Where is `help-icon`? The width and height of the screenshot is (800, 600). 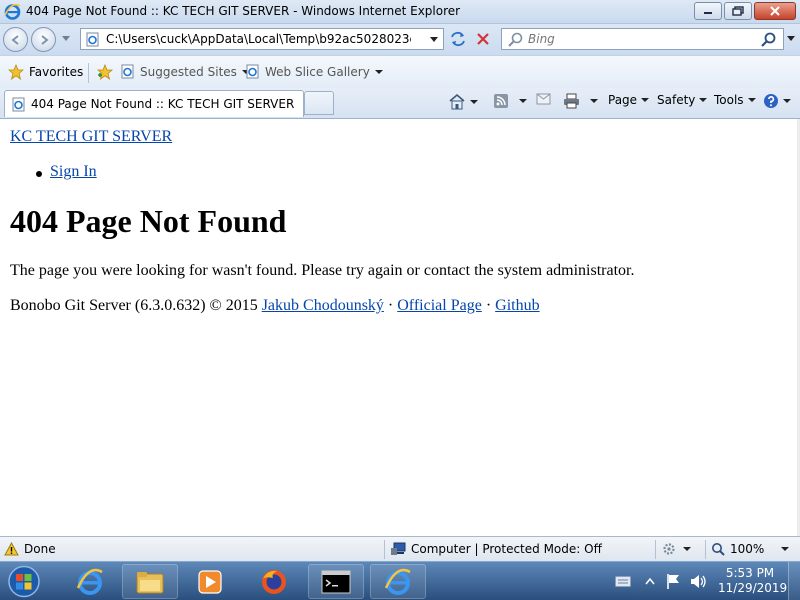
help-icon is located at coordinates (771, 101).